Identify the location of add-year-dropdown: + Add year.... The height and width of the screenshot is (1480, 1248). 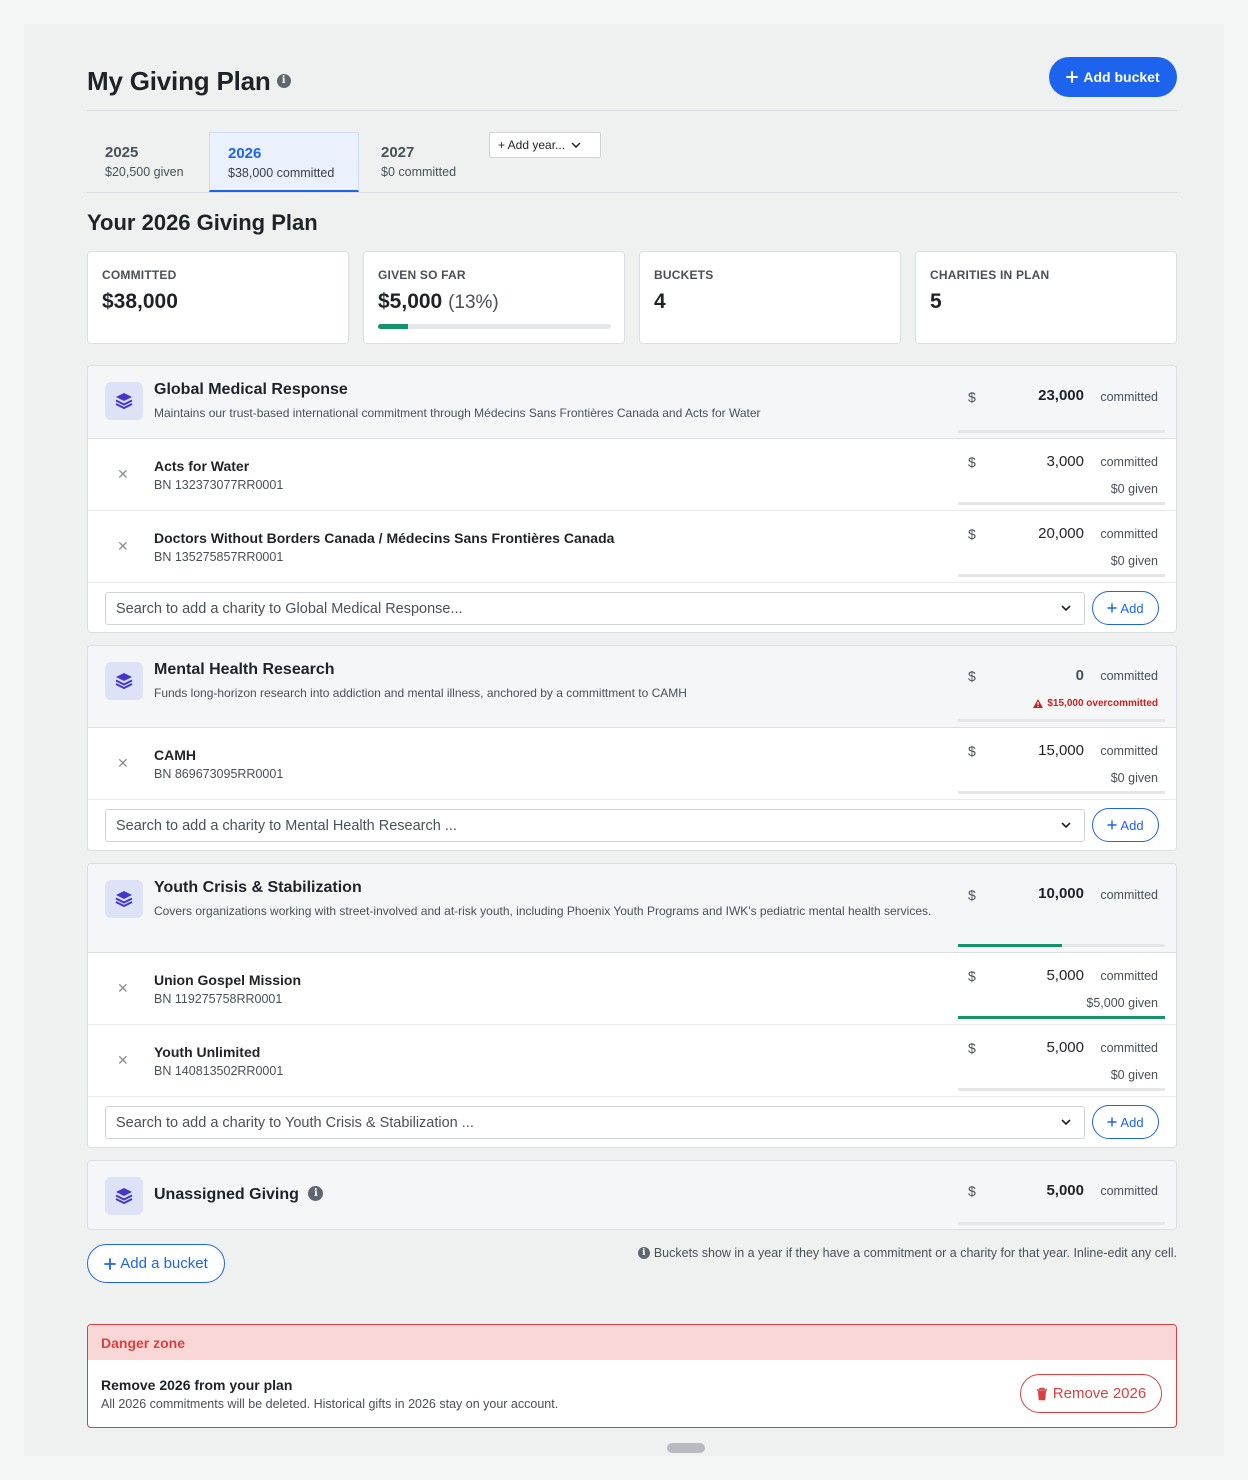
(545, 145).